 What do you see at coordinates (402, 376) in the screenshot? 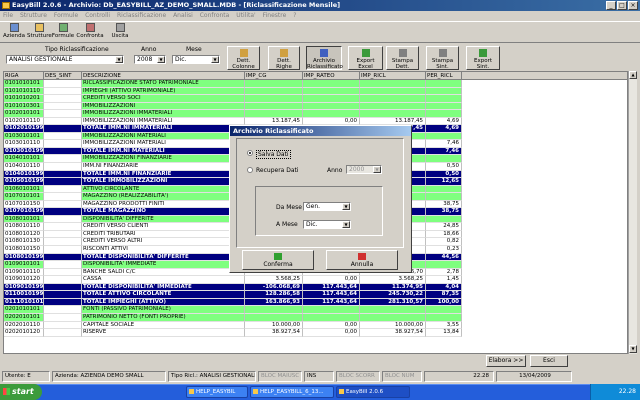
I see `status-blocnum: BLOC NUM` at bounding box center [402, 376].